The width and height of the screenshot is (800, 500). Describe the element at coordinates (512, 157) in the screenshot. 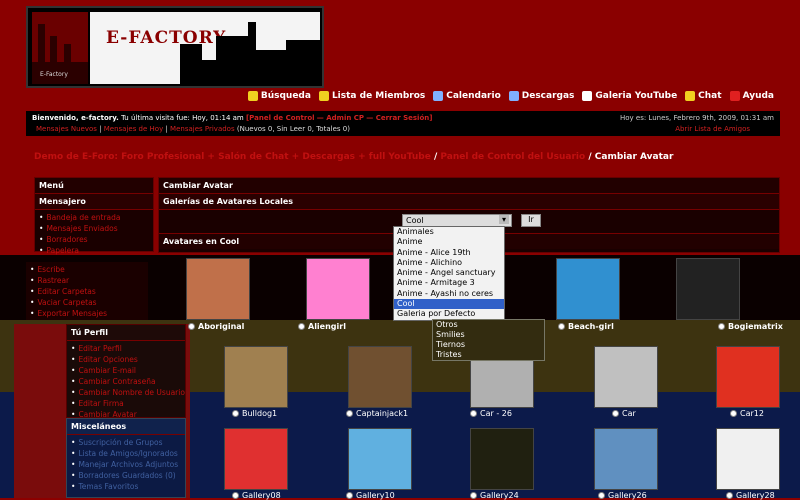

I see `breadcrumb-panel: Panel de Control del Usuario` at that location.